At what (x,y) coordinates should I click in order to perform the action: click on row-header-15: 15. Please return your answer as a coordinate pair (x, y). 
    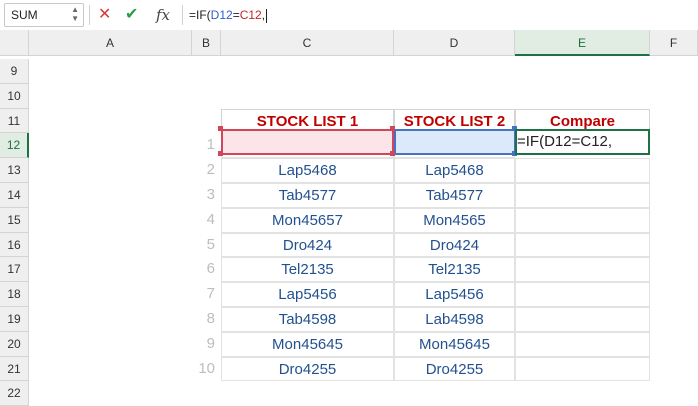
    Looking at the image, I should click on (14, 220).